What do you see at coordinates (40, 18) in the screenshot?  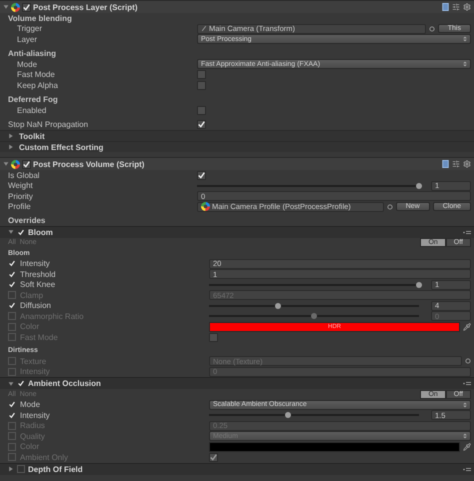 I see `section-heading: Volume blending` at bounding box center [40, 18].